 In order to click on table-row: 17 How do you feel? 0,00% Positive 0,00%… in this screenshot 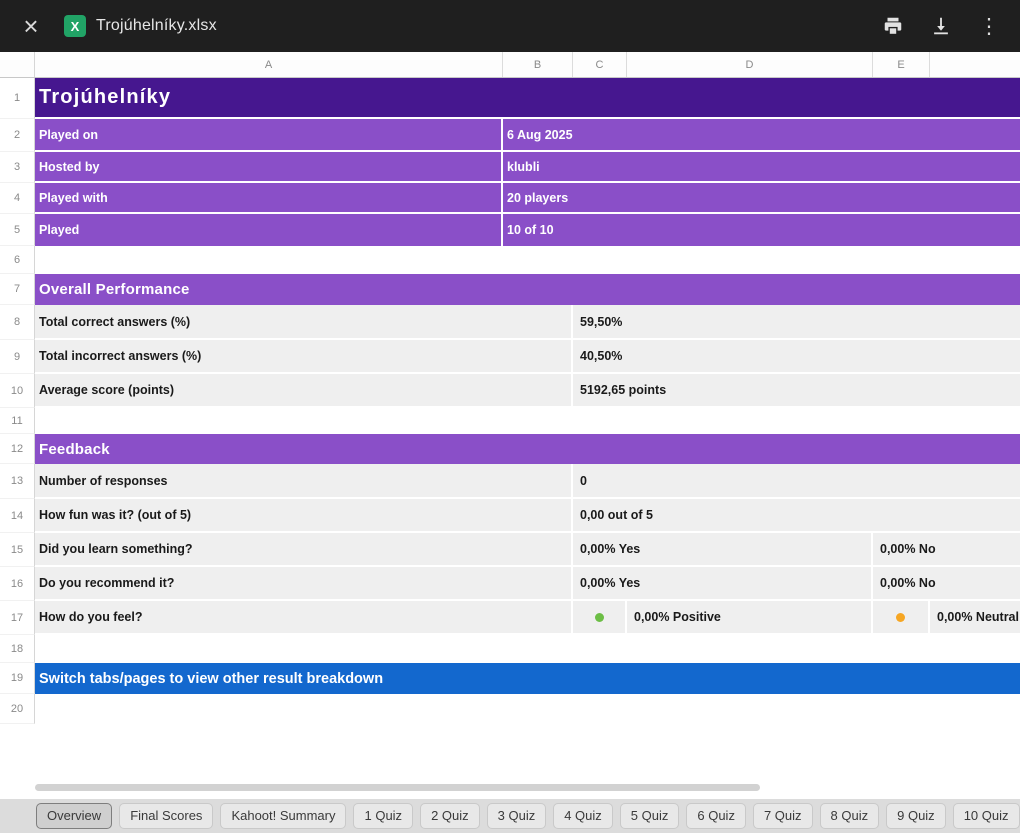, I will do `click(510, 618)`.